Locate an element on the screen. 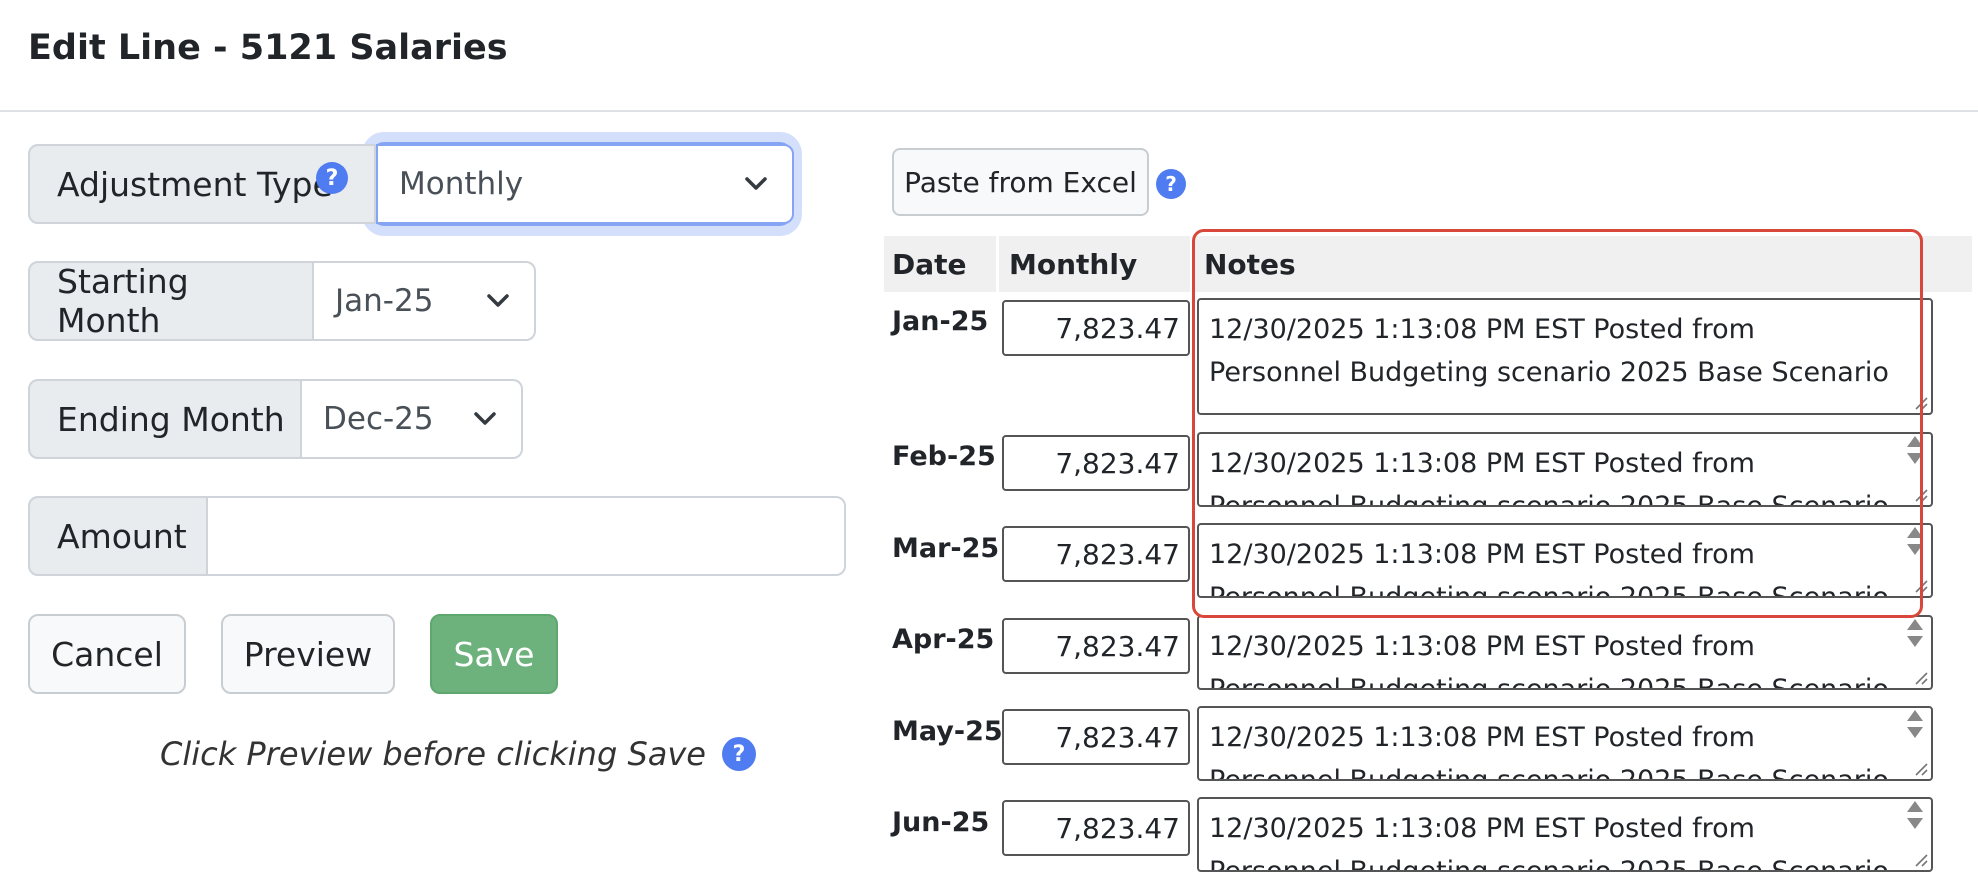  preview-button: Preview is located at coordinates (308, 654).